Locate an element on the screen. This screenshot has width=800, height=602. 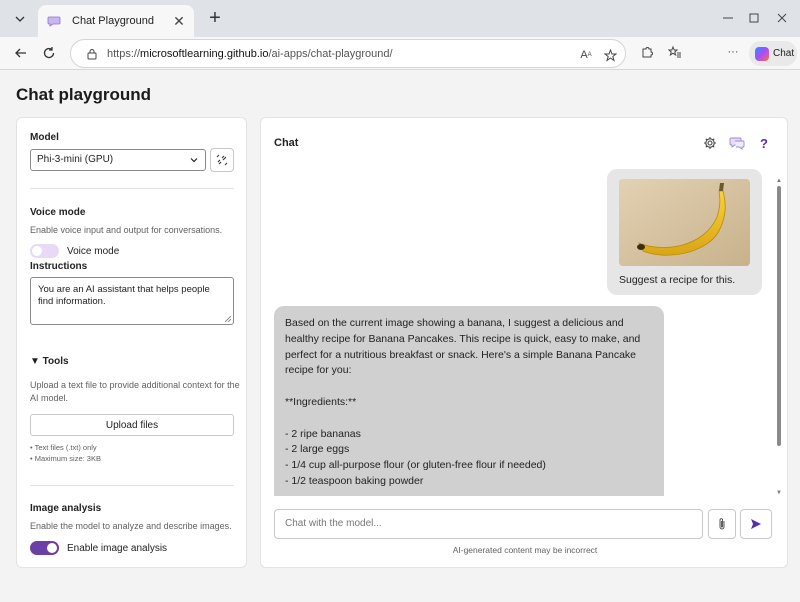
copilot-logo-icon is located at coordinates (762, 53).